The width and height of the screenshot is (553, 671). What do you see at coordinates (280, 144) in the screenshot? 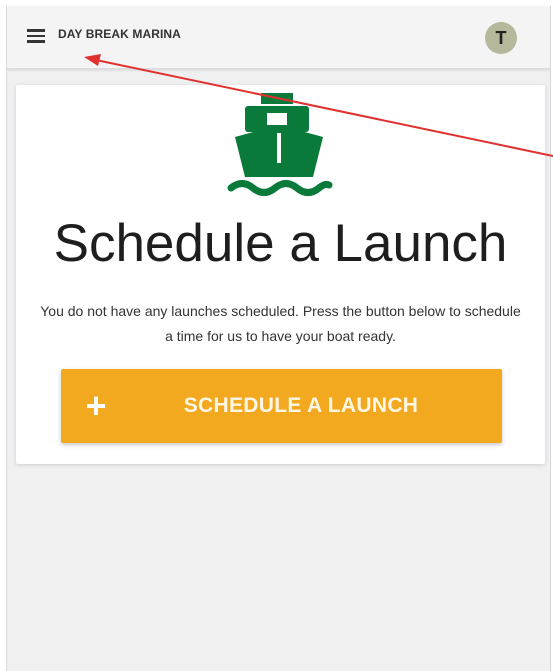
I see `boat-icon` at bounding box center [280, 144].